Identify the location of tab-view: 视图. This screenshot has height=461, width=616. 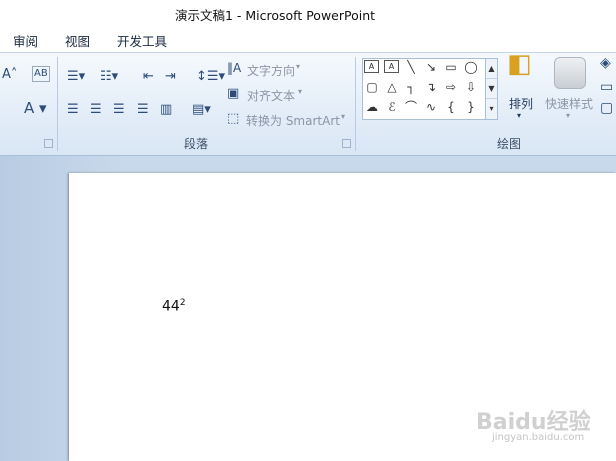
(77, 40).